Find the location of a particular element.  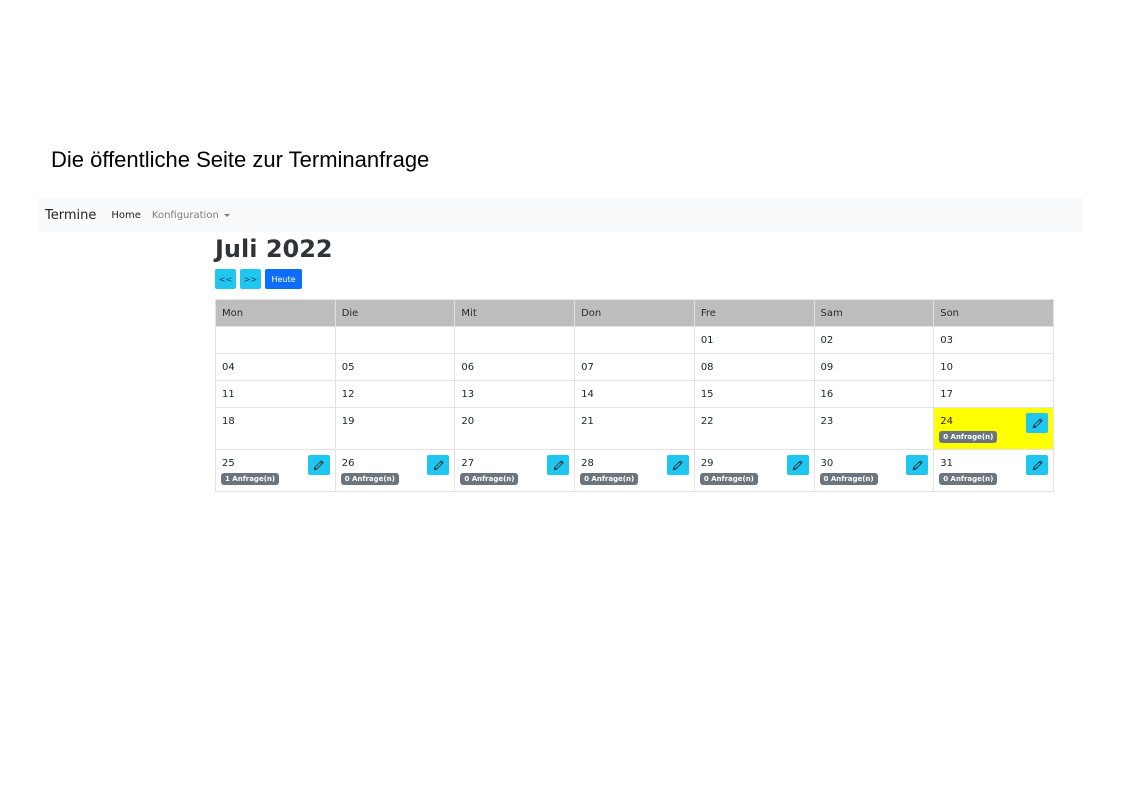

calendar-week-row: 01 02 03 is located at coordinates (634, 340).